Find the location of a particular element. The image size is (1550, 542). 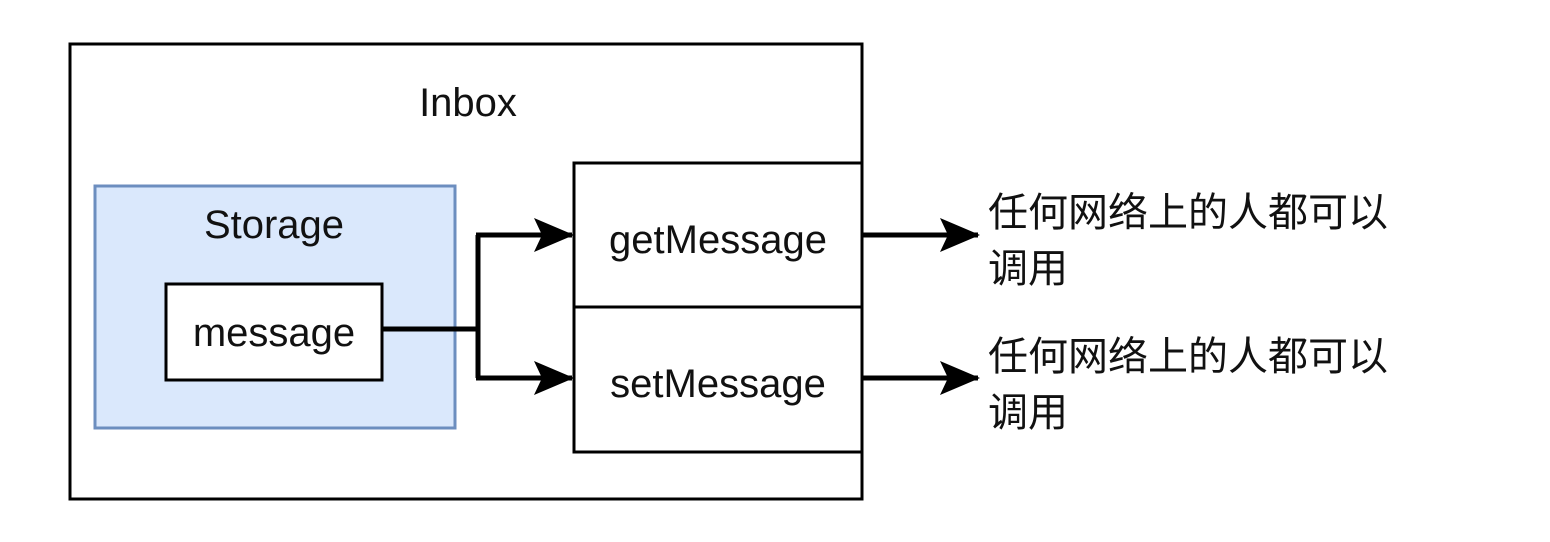

method-set: setMessage is located at coordinates (718, 379).